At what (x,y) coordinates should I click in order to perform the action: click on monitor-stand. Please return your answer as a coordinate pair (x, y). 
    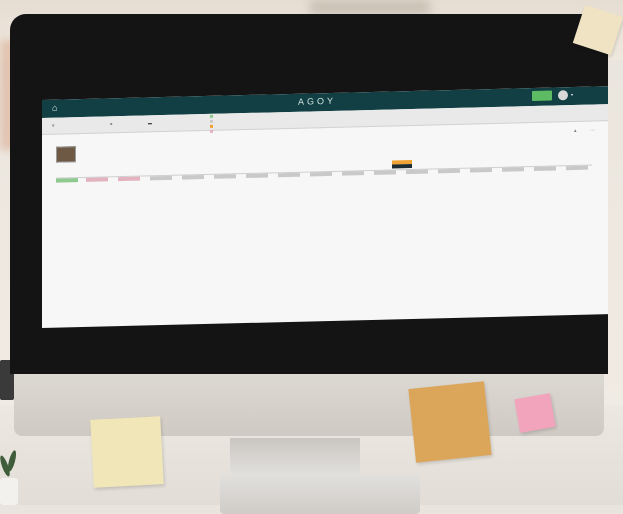
    Looking at the image, I should click on (295, 458).